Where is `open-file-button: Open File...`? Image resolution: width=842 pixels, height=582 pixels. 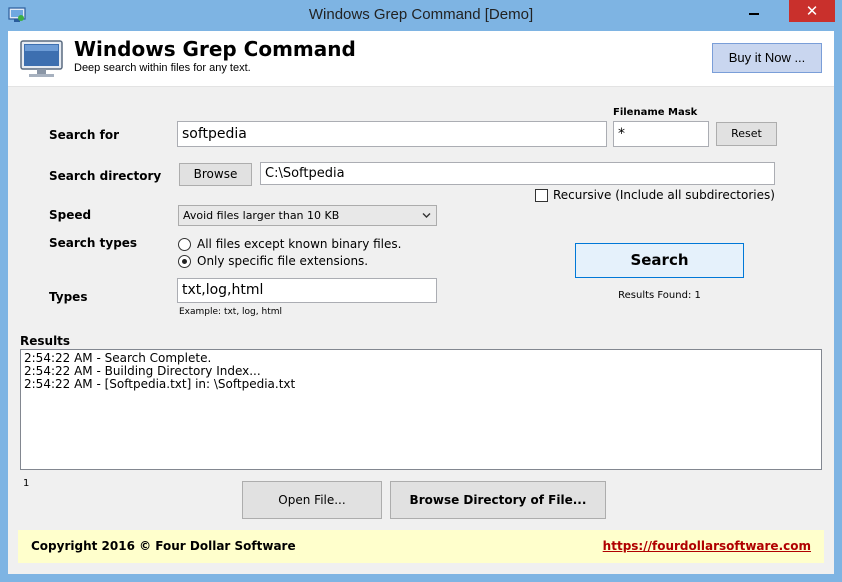 open-file-button: Open File... is located at coordinates (312, 500).